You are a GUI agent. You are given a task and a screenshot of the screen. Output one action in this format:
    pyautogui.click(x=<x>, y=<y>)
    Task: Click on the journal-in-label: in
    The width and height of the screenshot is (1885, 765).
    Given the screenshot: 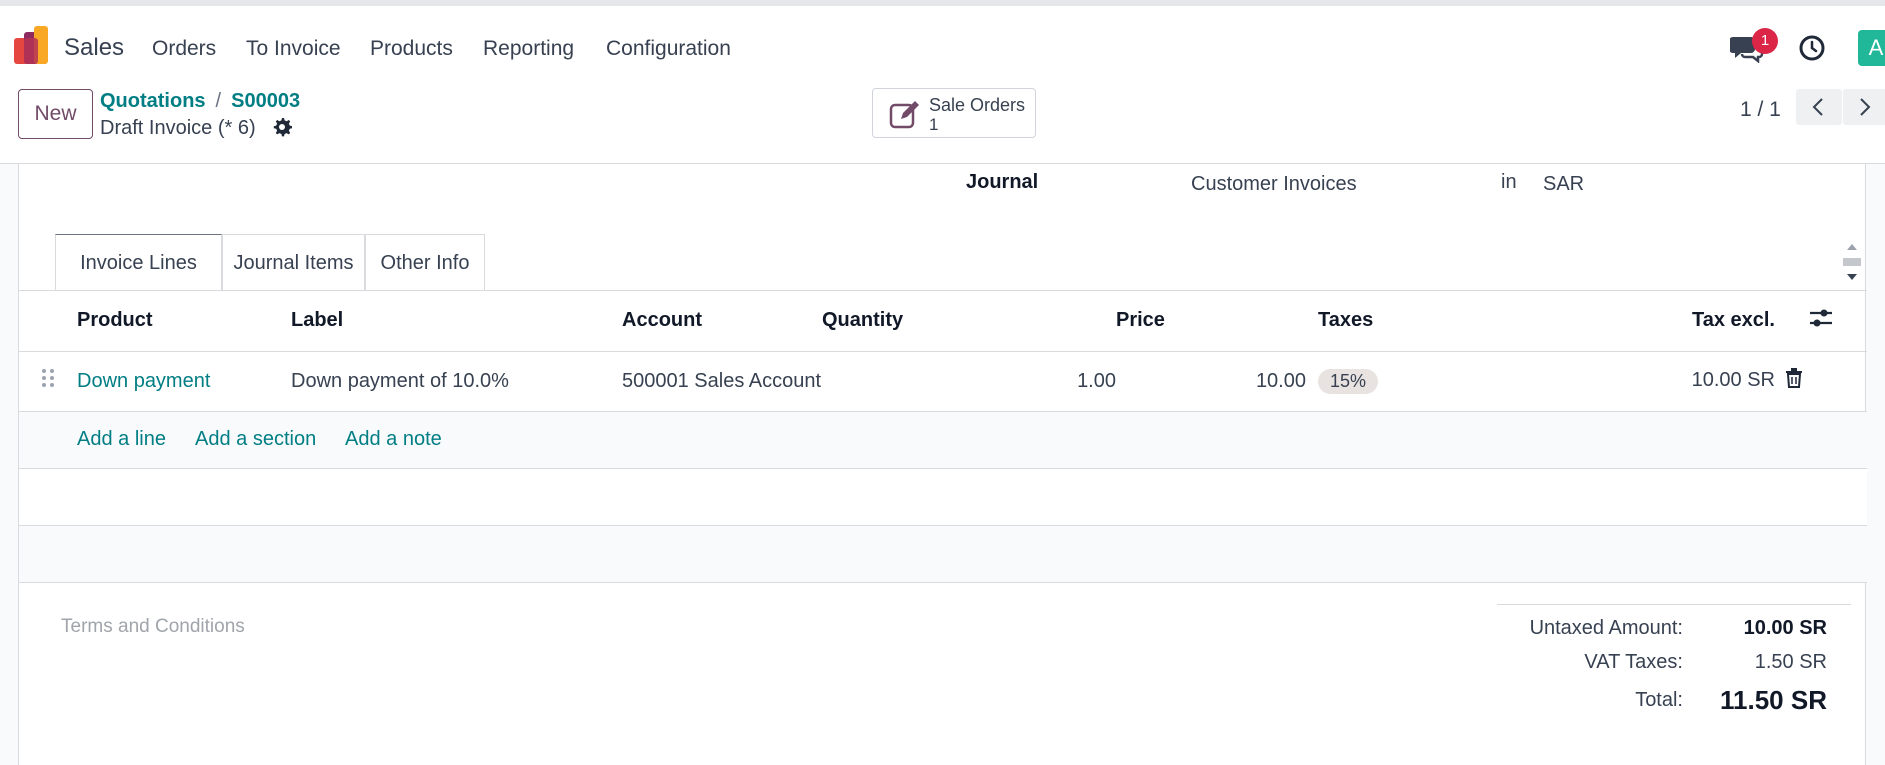 What is the action you would take?
    pyautogui.click(x=1509, y=182)
    